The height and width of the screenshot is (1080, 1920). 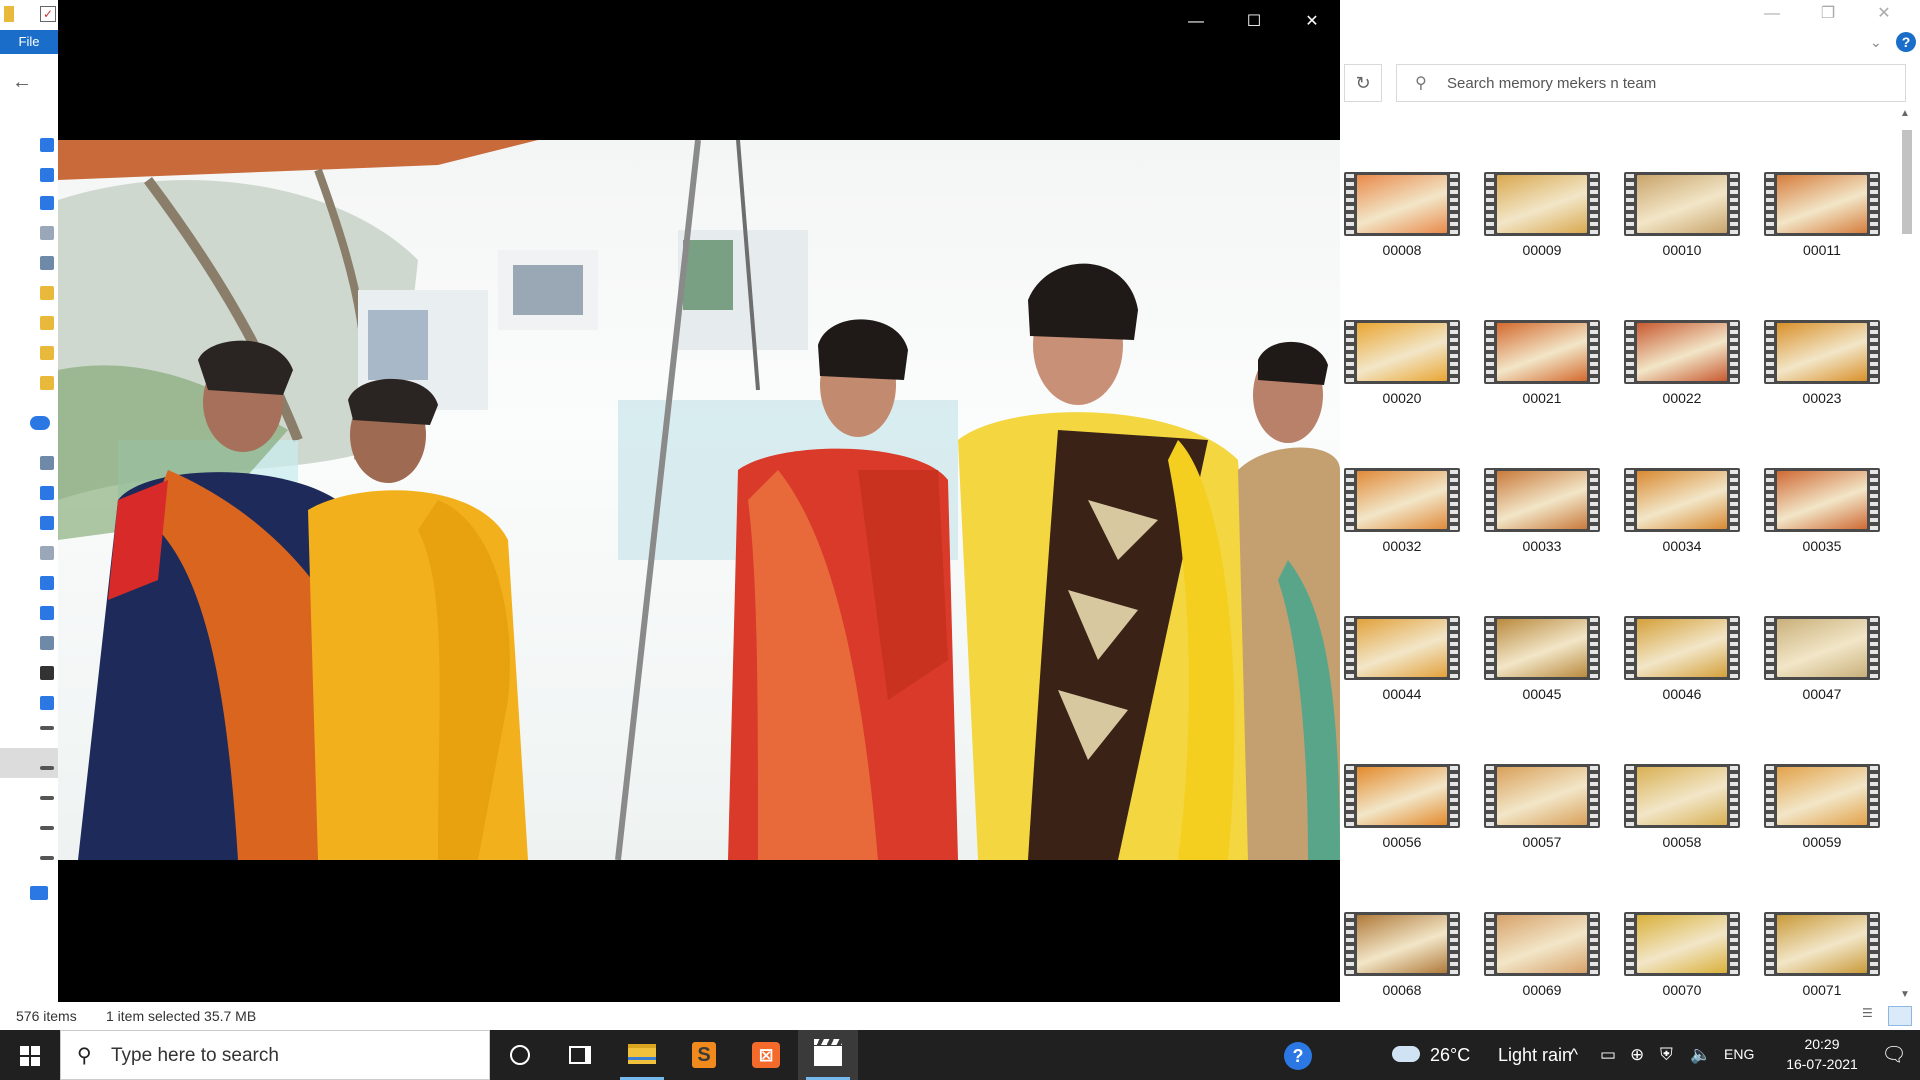 What do you see at coordinates (30, 1055) in the screenshot?
I see `start-button` at bounding box center [30, 1055].